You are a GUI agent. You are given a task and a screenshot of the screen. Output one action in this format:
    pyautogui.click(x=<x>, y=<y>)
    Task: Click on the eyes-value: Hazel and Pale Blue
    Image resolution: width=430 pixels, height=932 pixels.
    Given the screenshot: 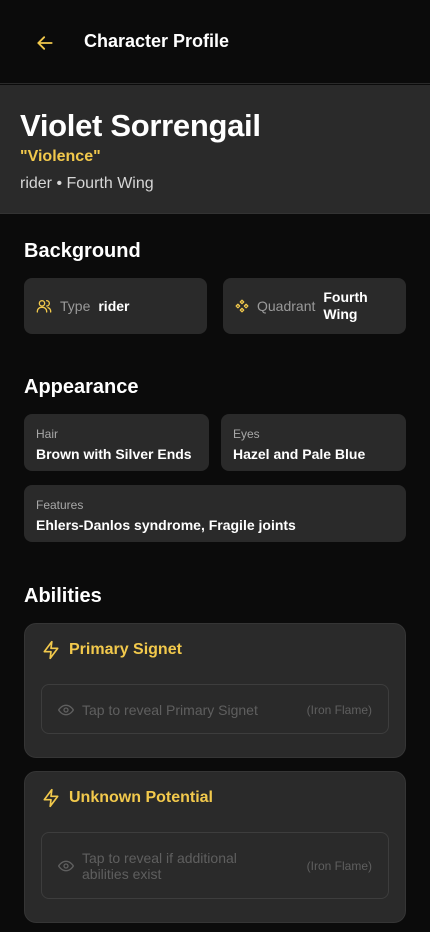 What is the action you would take?
    pyautogui.click(x=299, y=454)
    